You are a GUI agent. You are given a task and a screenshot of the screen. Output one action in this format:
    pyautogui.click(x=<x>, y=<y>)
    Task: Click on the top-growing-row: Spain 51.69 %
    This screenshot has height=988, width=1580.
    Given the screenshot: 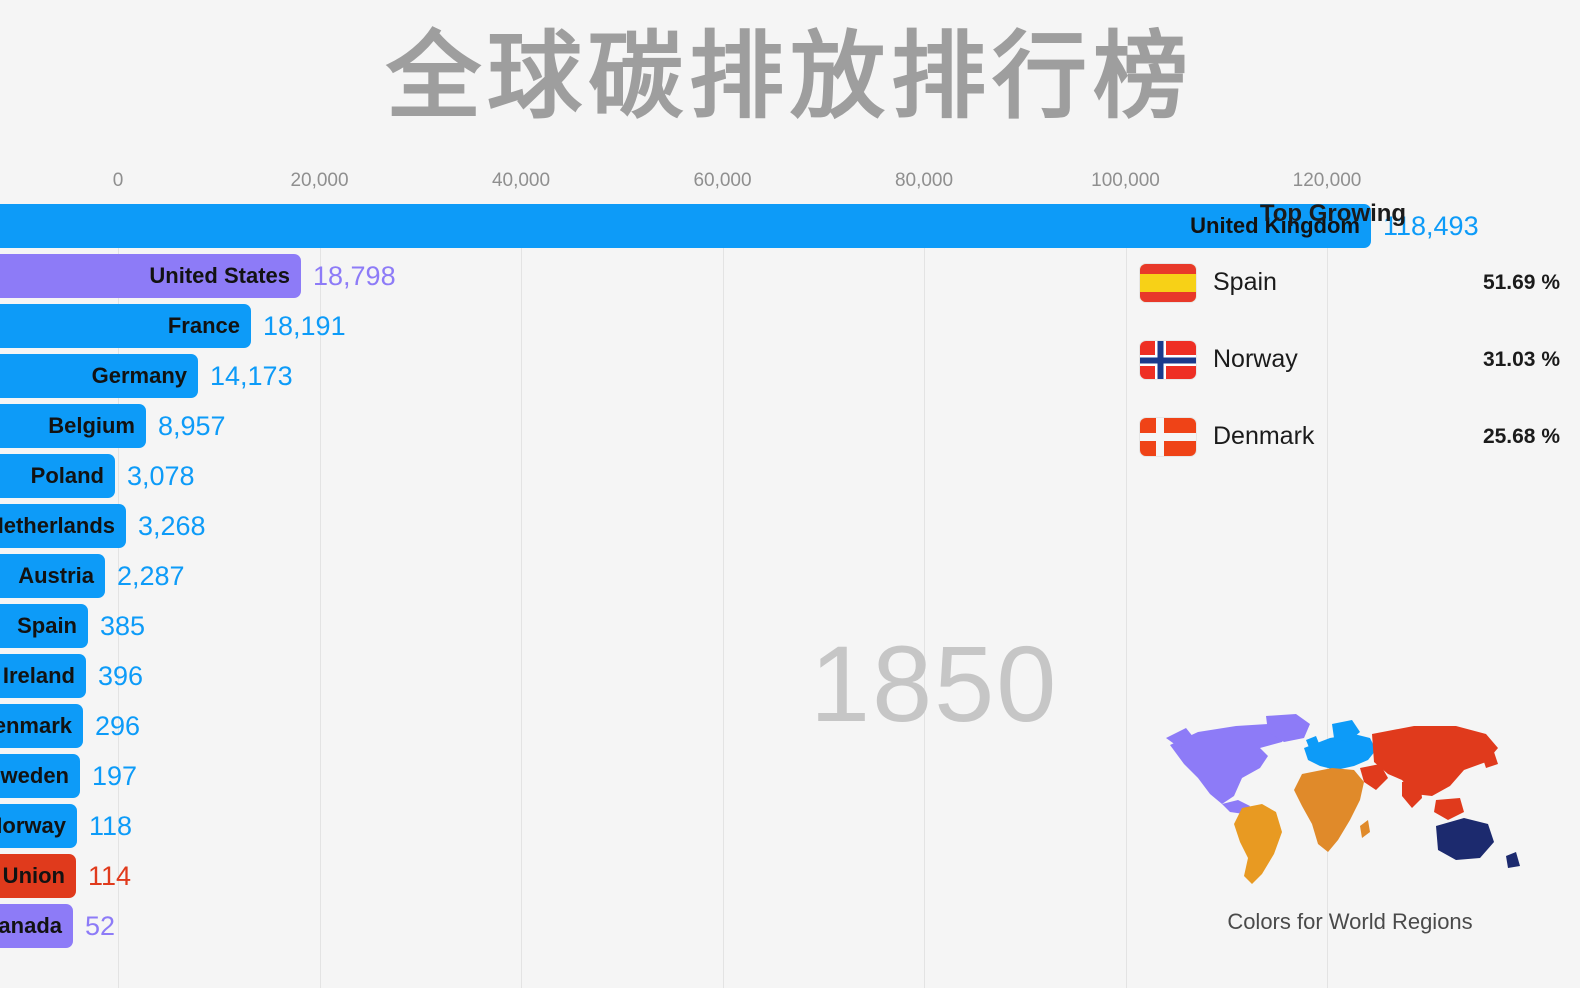 What is the action you would take?
    pyautogui.click(x=1350, y=282)
    